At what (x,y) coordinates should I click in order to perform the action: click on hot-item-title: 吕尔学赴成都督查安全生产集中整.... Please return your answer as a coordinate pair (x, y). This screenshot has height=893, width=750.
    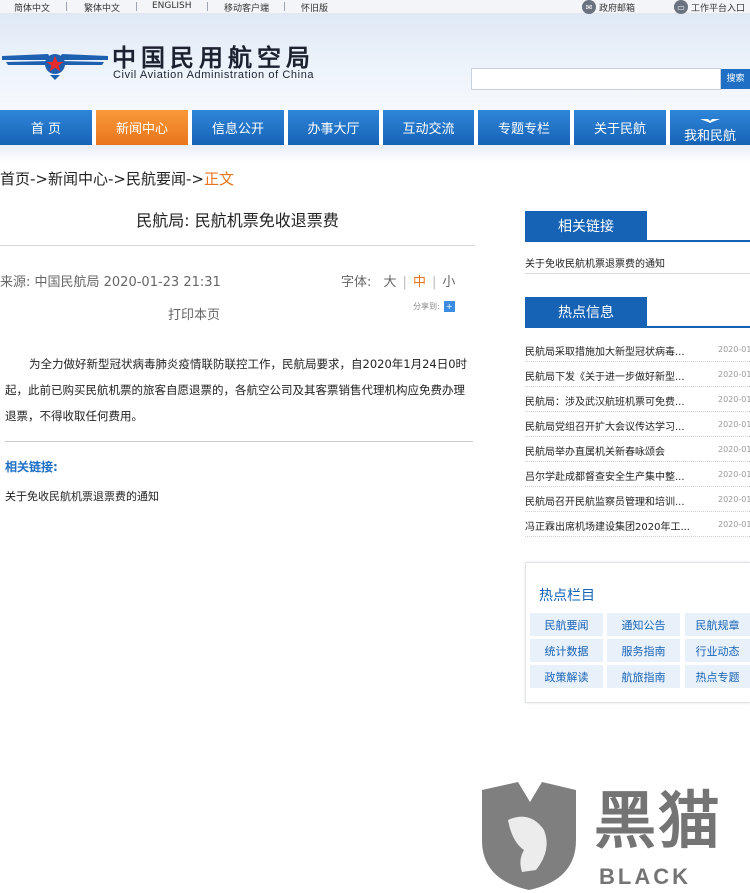
    Looking at the image, I should click on (605, 477).